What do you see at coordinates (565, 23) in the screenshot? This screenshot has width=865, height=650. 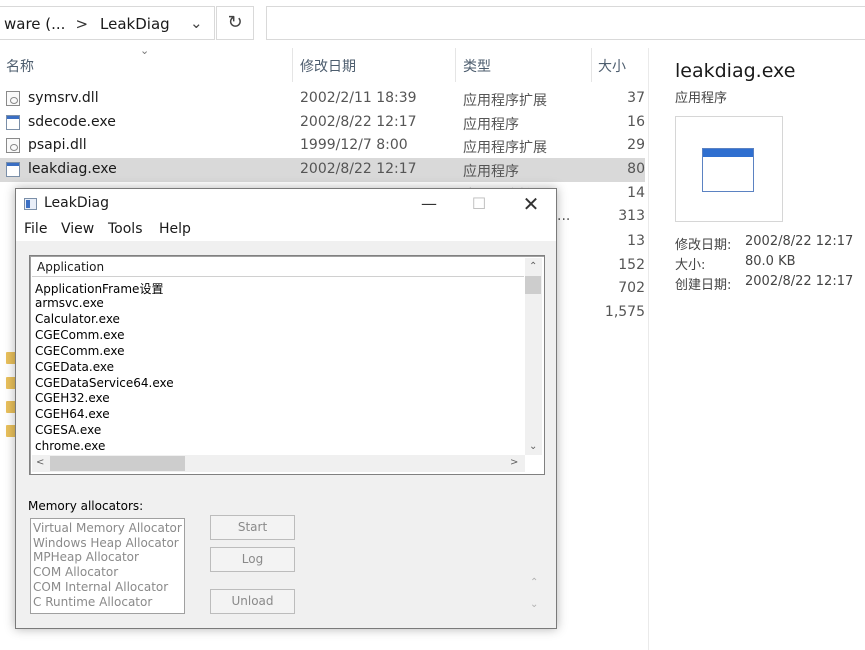 I see `search-input` at bounding box center [565, 23].